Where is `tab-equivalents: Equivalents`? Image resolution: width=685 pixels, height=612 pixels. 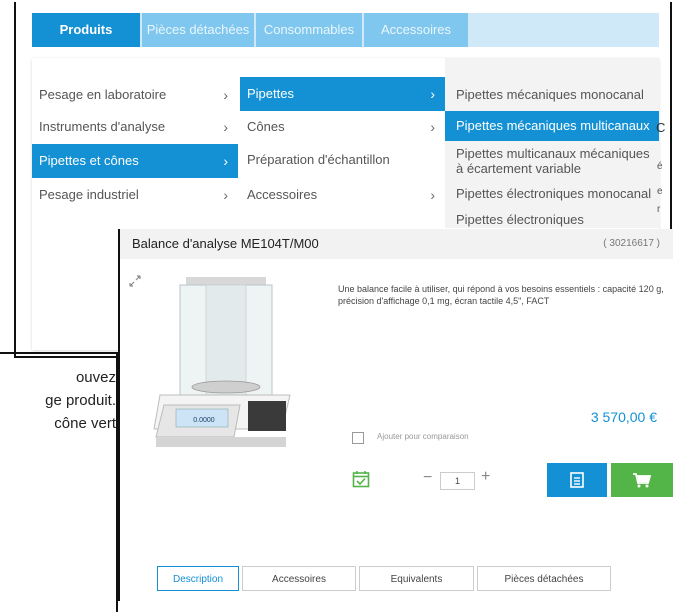
tab-equivalents: Equivalents is located at coordinates (416, 578).